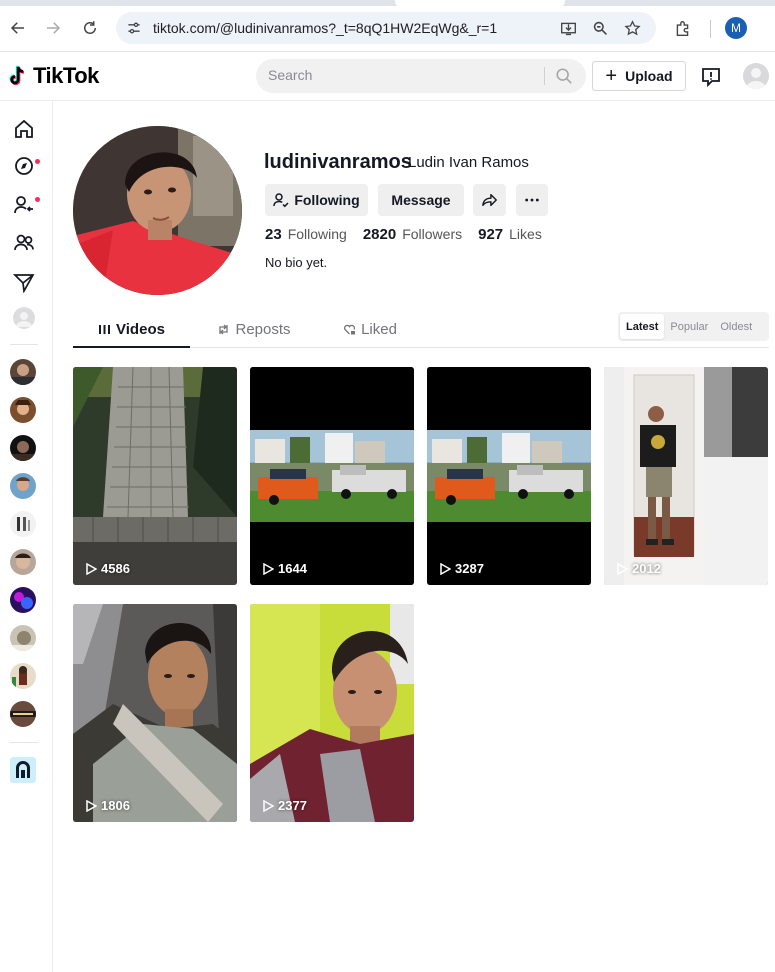  I want to click on bookmark-star-icon, so click(632, 28).